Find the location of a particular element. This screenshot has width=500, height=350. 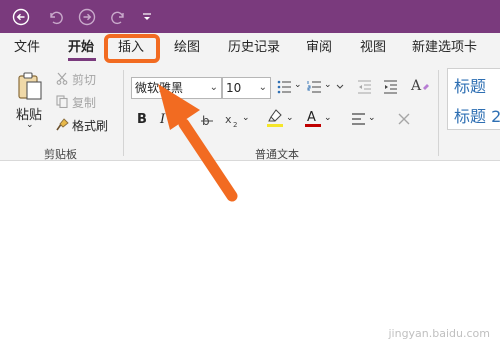

arrow-shaft is located at coordinates (208, 160).